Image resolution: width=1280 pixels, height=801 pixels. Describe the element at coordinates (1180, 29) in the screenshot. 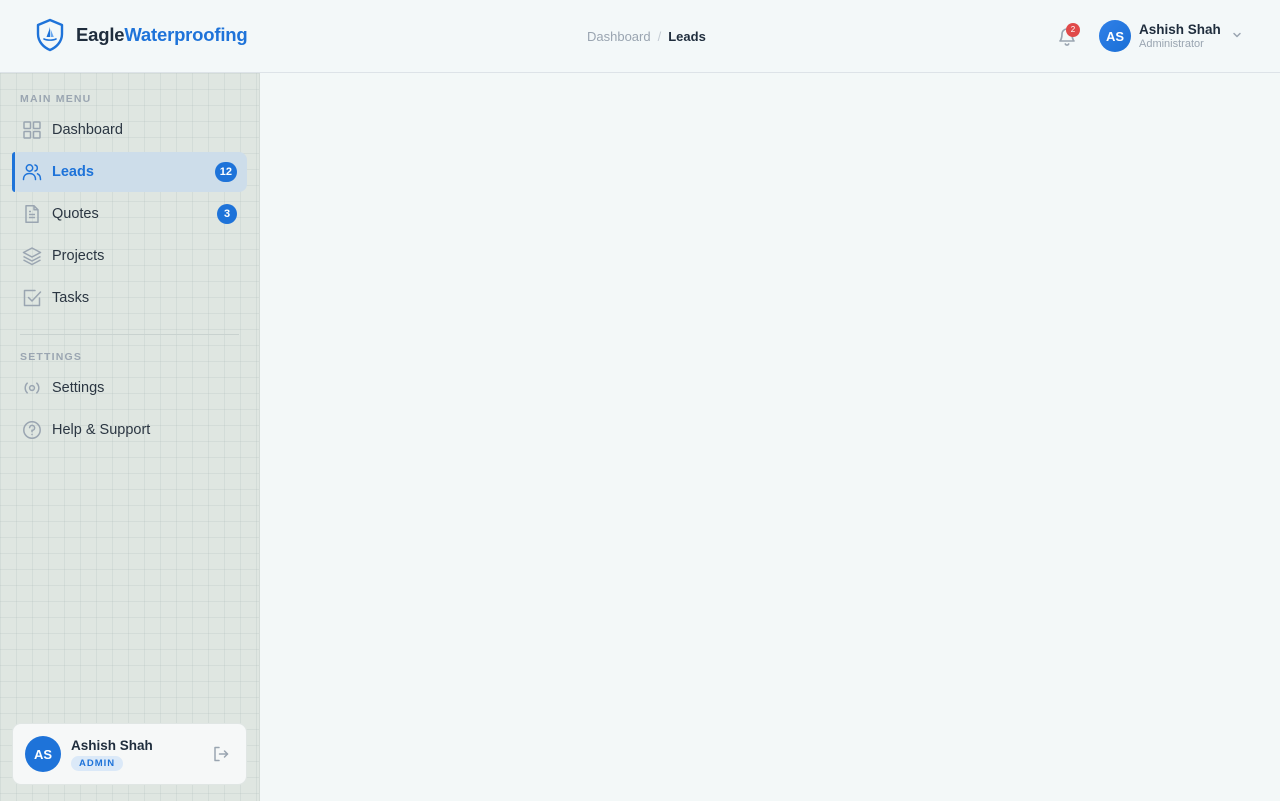

I see `user-name: Ashish Shah` at that location.